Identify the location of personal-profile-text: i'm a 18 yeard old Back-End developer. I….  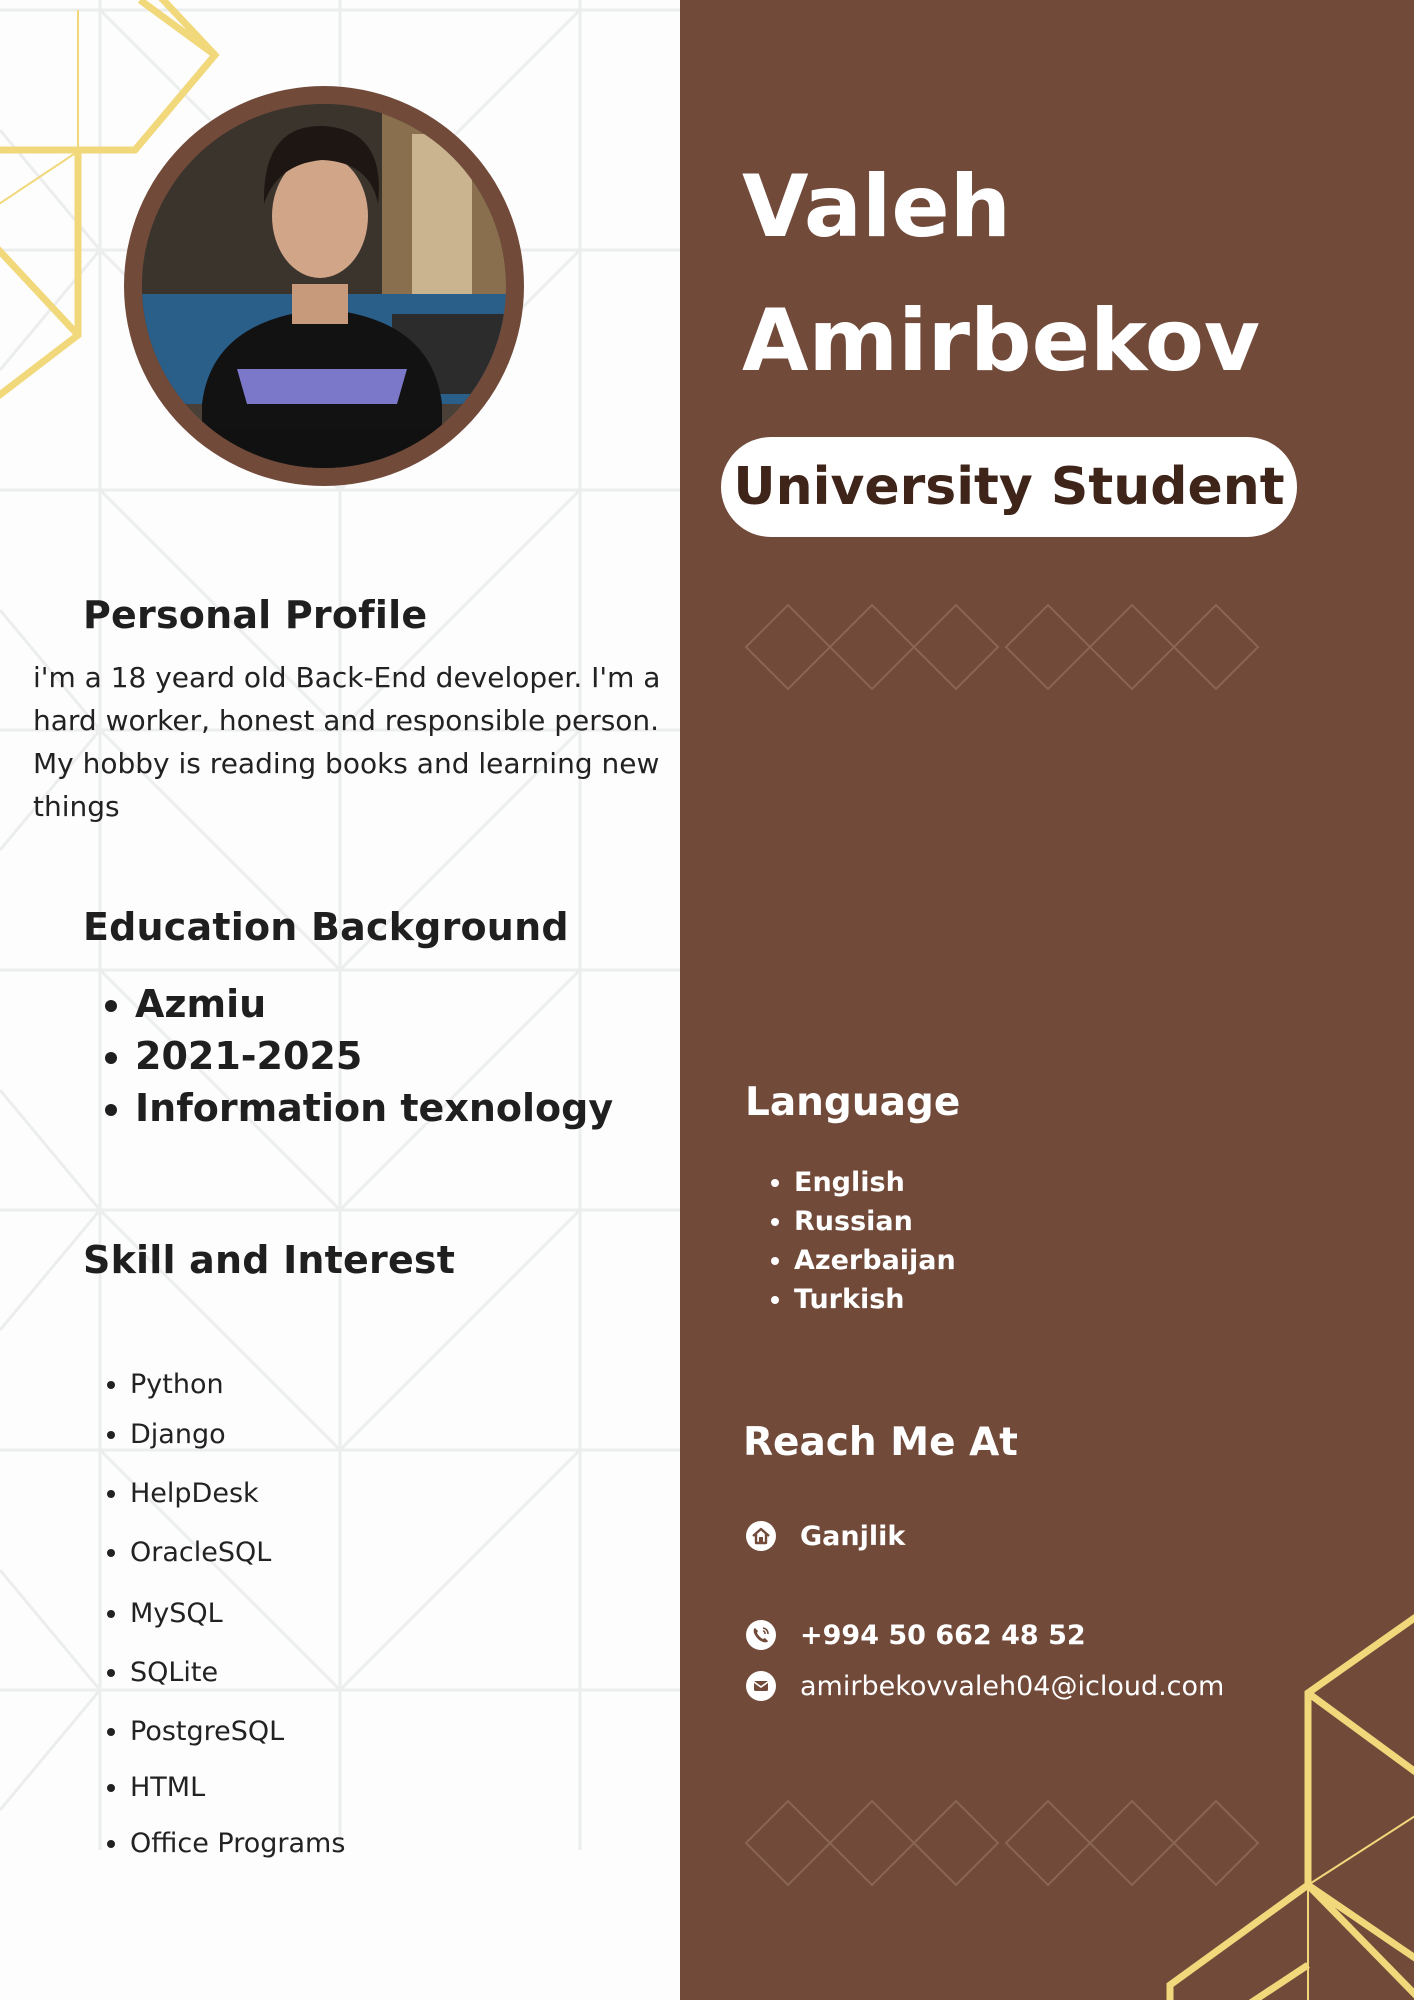
(347, 742).